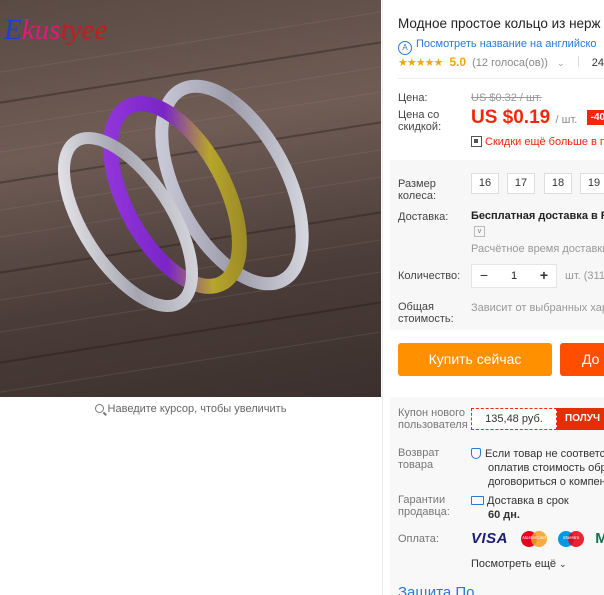 The image size is (604, 595). I want to click on quantity-input: 1, so click(514, 276).